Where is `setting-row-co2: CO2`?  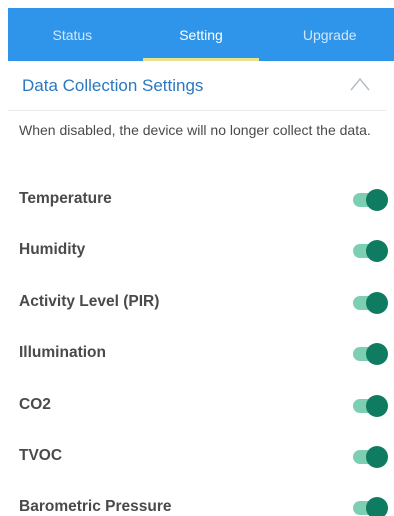
setting-row-co2: CO2 is located at coordinates (197, 406).